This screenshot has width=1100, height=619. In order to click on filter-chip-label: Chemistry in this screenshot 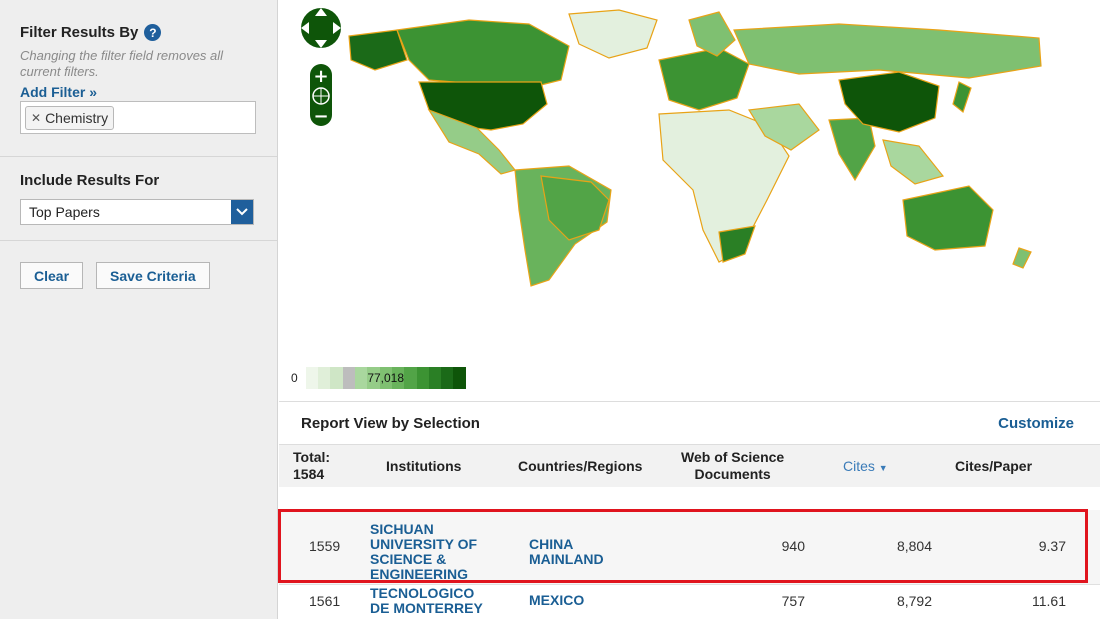, I will do `click(77, 118)`.